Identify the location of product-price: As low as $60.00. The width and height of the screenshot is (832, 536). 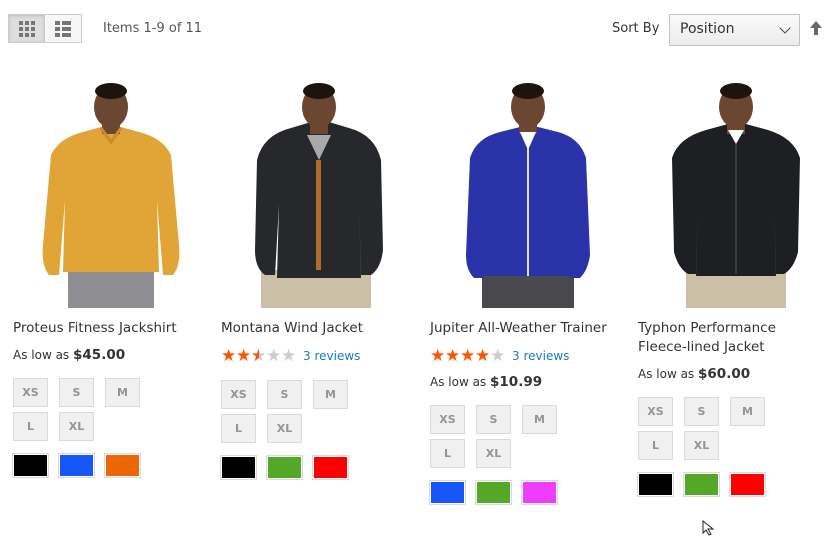
(735, 374).